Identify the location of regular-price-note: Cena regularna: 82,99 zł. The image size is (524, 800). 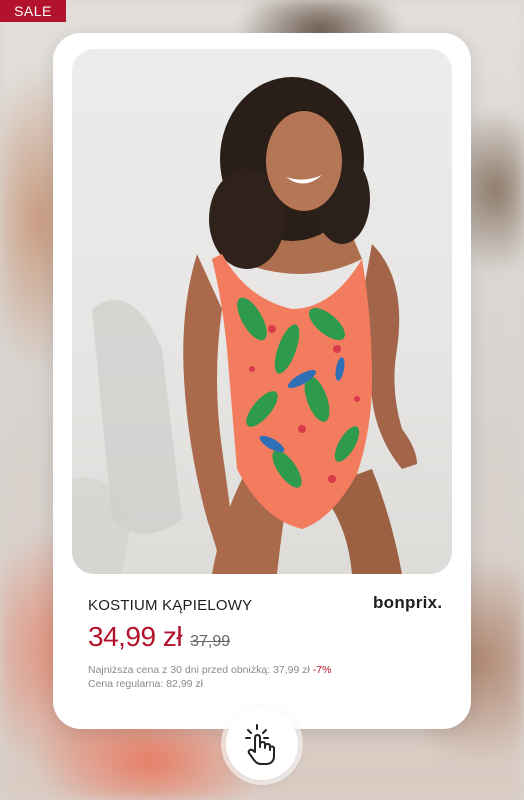
(145, 684).